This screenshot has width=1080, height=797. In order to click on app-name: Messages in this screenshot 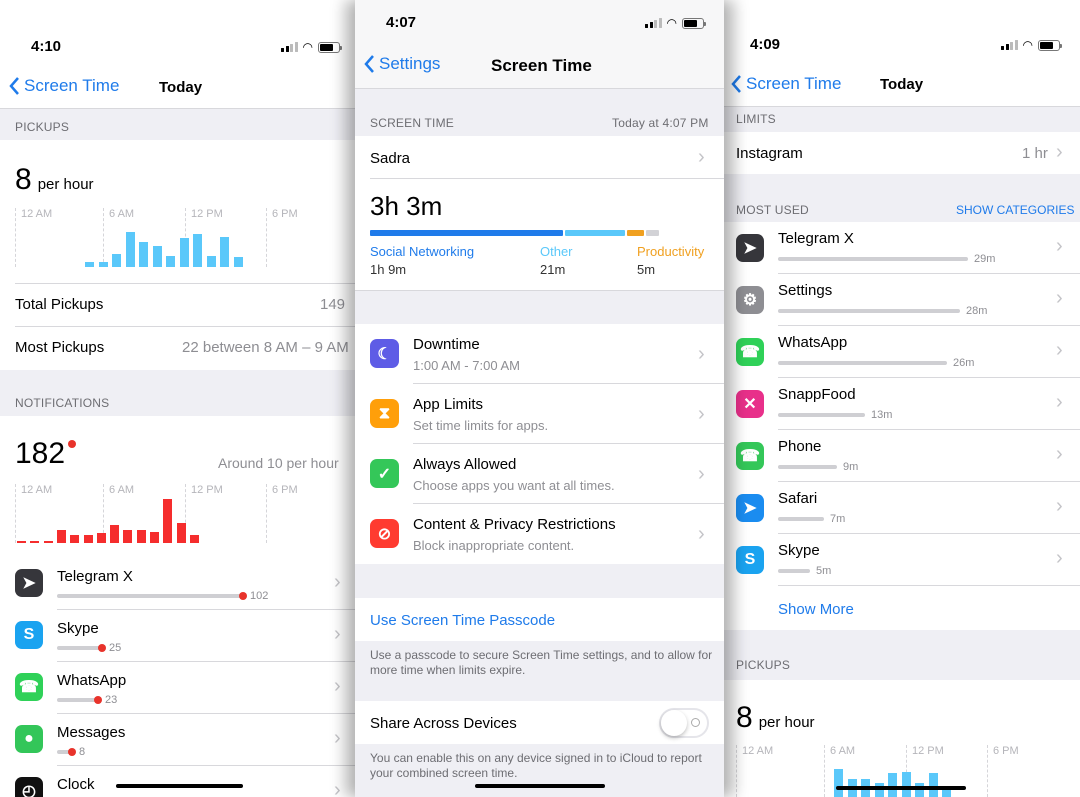, I will do `click(91, 732)`.